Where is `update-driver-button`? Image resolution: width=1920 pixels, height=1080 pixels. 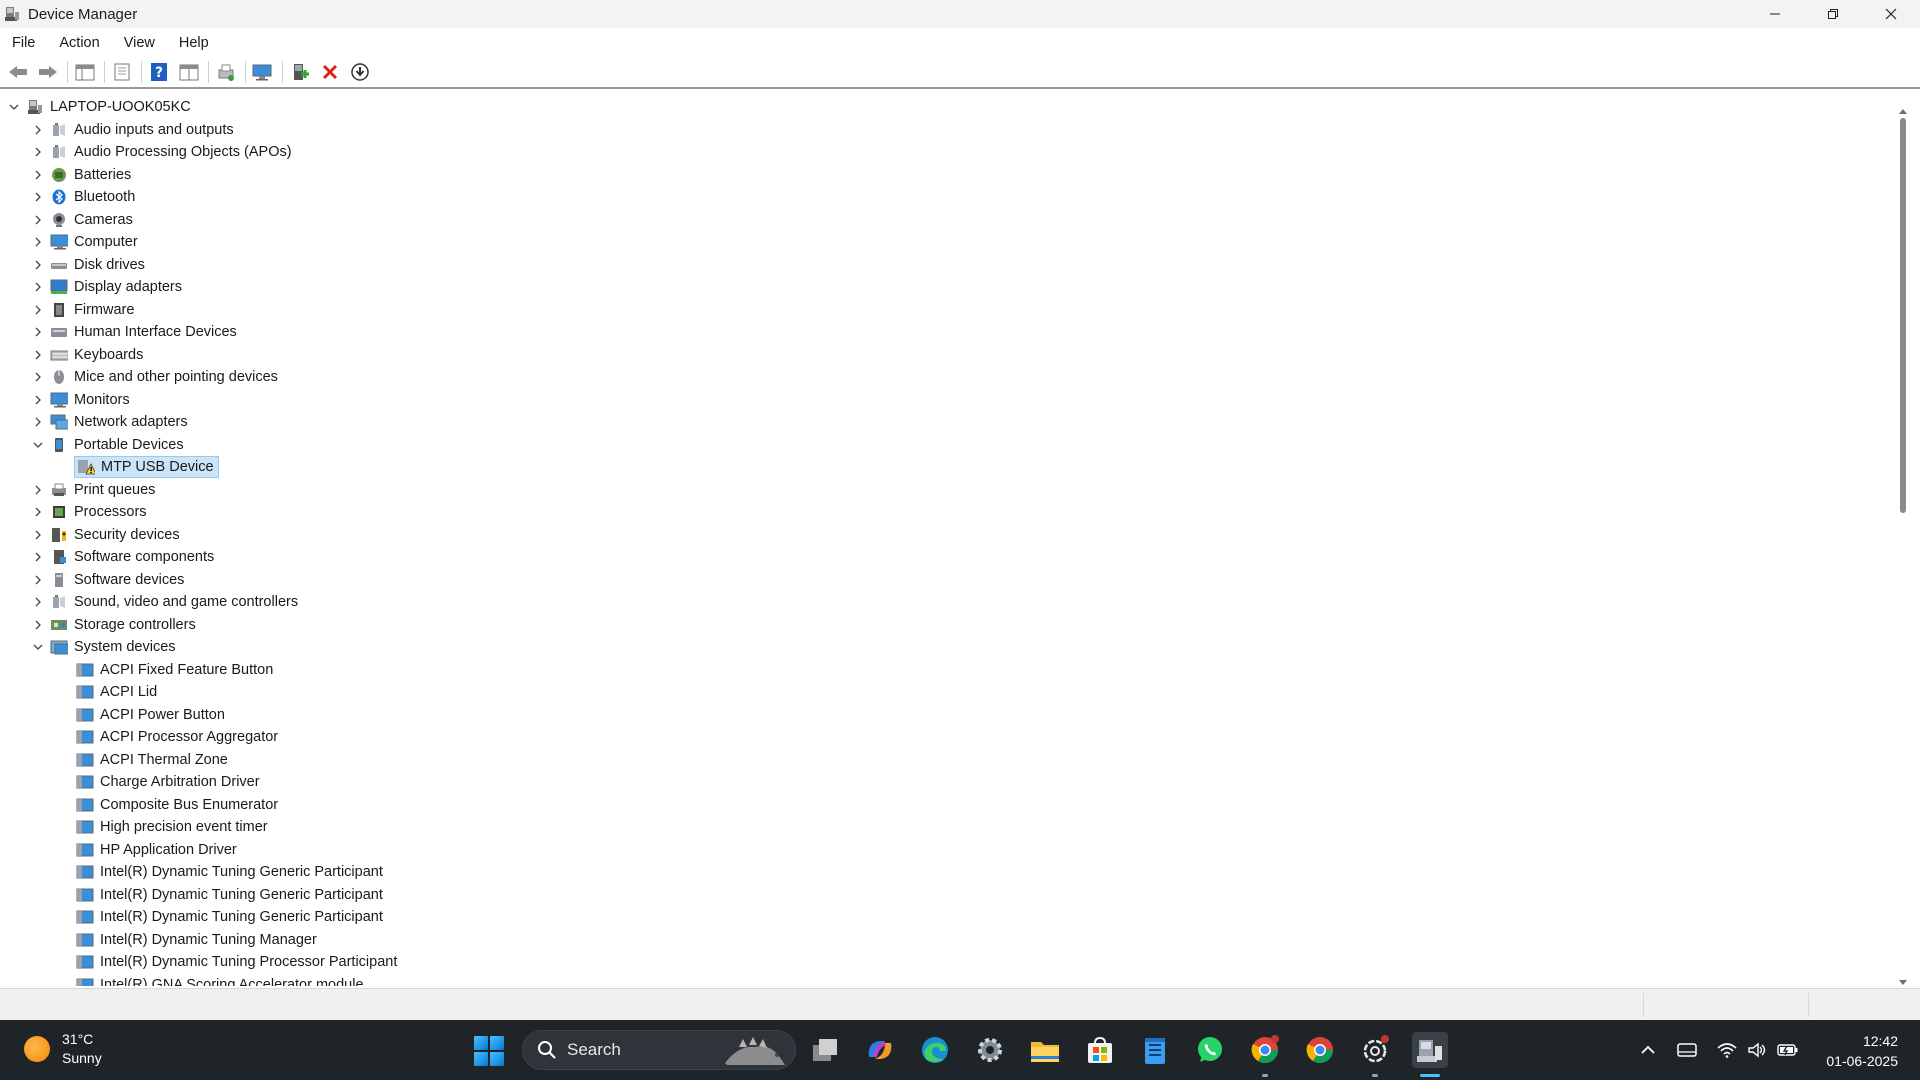 update-driver-button is located at coordinates (300, 72).